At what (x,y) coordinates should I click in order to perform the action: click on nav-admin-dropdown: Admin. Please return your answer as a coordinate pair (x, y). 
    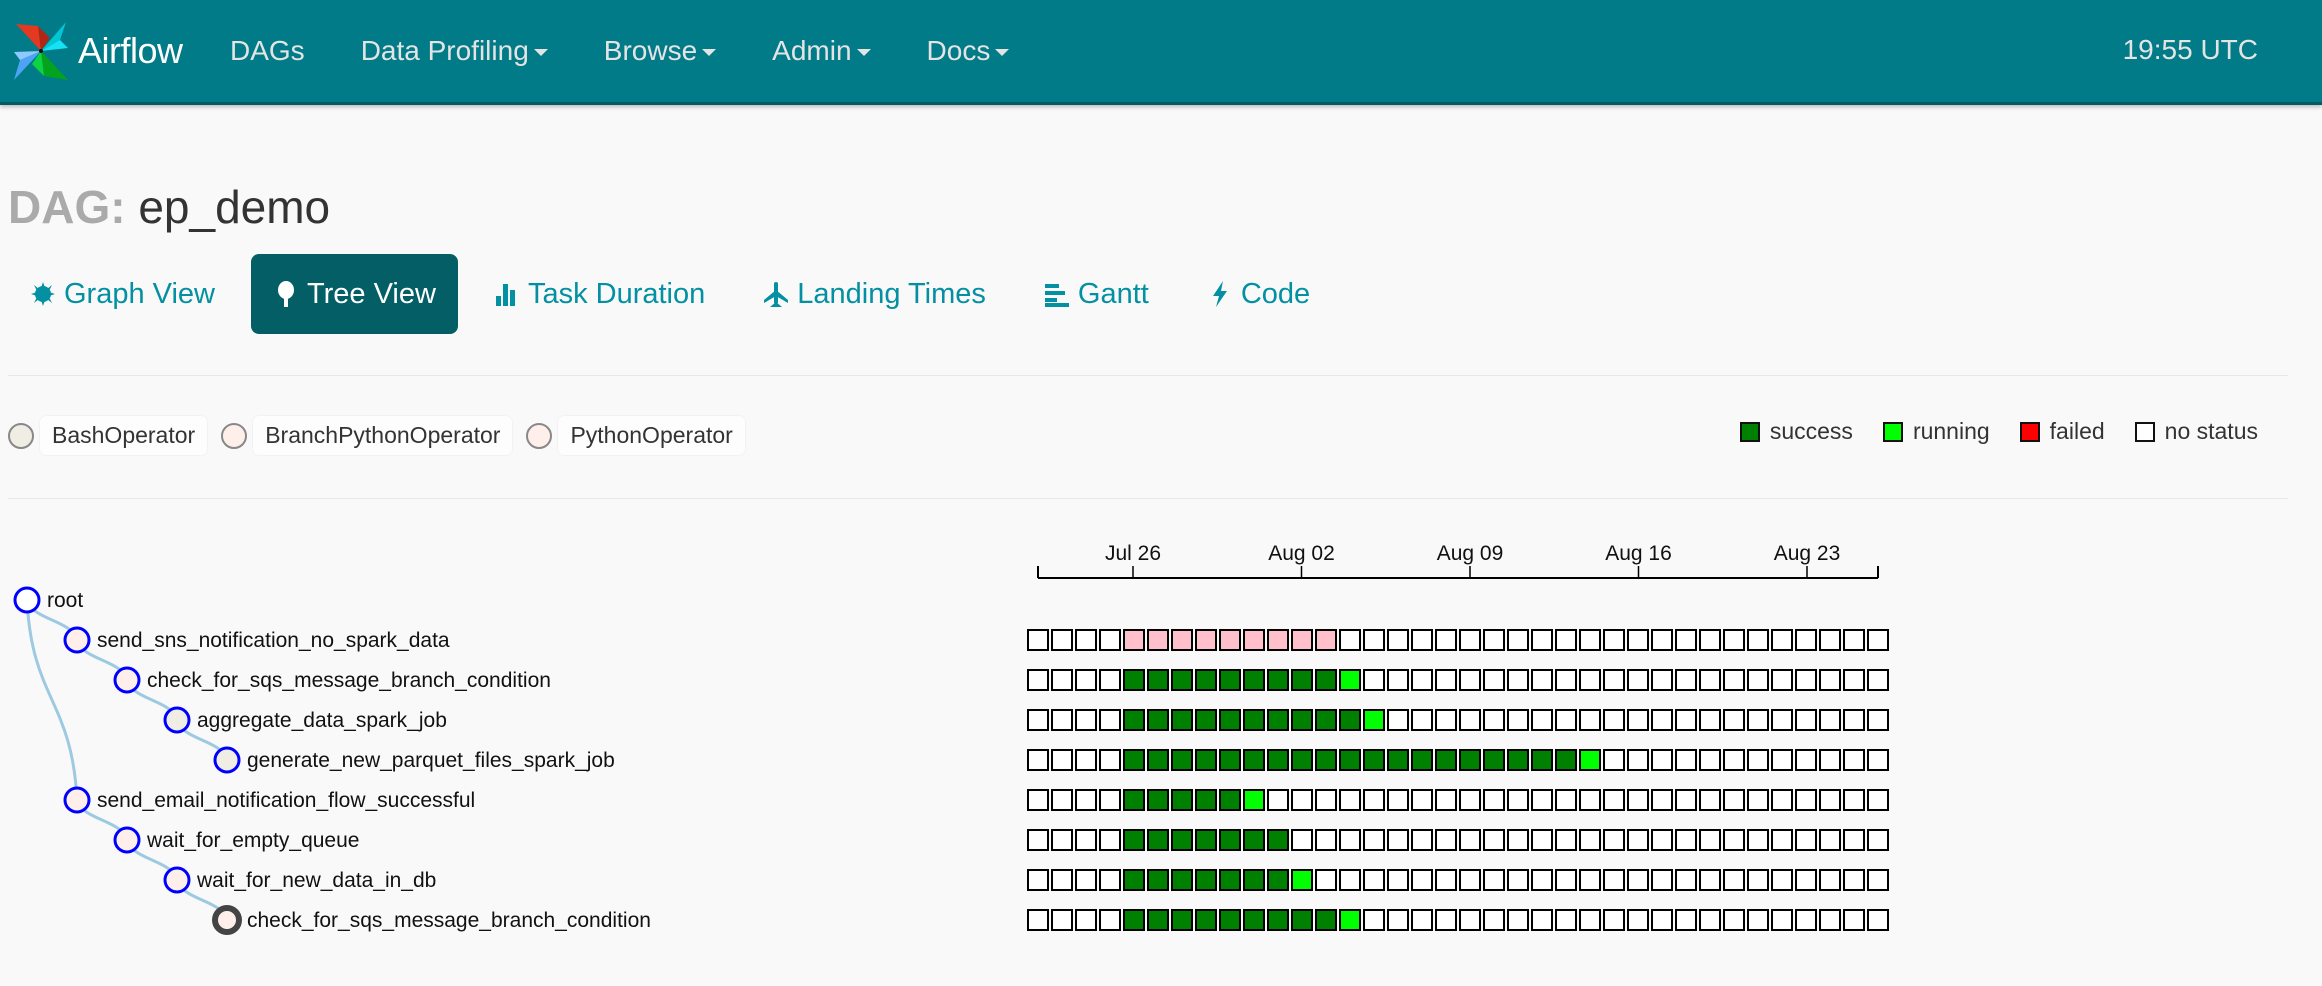
    Looking at the image, I should click on (821, 51).